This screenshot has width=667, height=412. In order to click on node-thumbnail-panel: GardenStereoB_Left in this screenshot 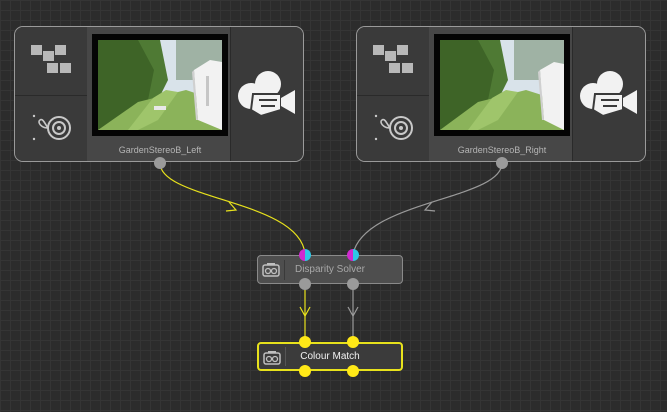, I will do `click(160, 94)`.